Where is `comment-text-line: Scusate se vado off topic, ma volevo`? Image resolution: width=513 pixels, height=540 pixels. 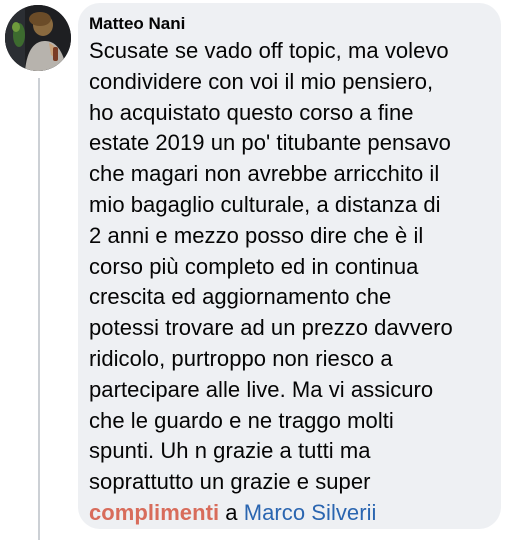
comment-text-line: Scusate se vado off topic, ma volevo is located at coordinates (269, 50).